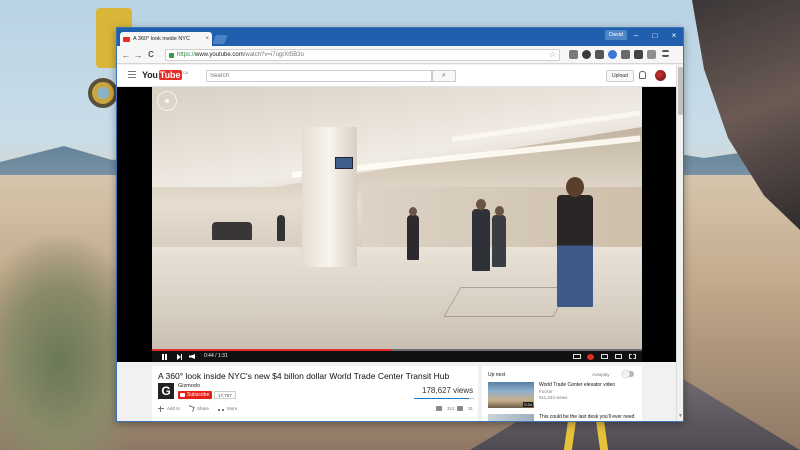  Describe the element at coordinates (166, 39) in the screenshot. I see `browser-tab: A 360° look inside NYC ×` at that location.